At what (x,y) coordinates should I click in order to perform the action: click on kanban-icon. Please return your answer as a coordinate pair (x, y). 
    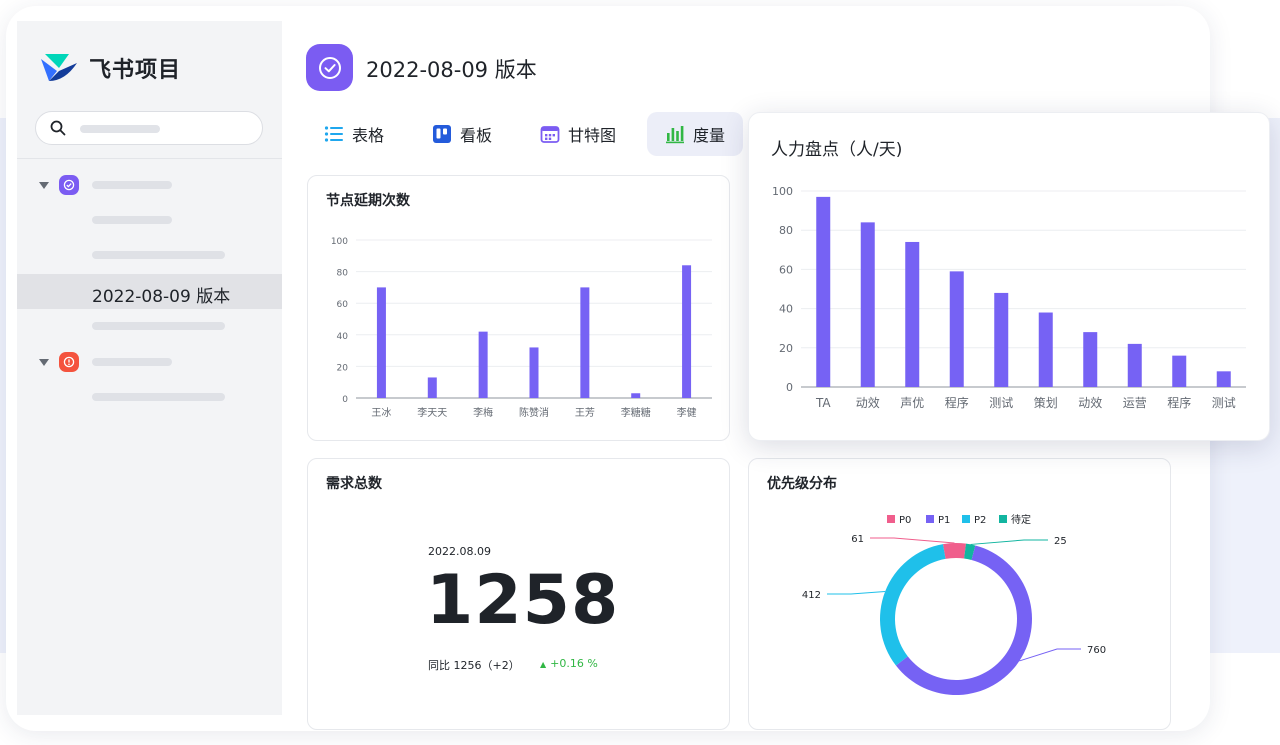
    Looking at the image, I should click on (442, 134).